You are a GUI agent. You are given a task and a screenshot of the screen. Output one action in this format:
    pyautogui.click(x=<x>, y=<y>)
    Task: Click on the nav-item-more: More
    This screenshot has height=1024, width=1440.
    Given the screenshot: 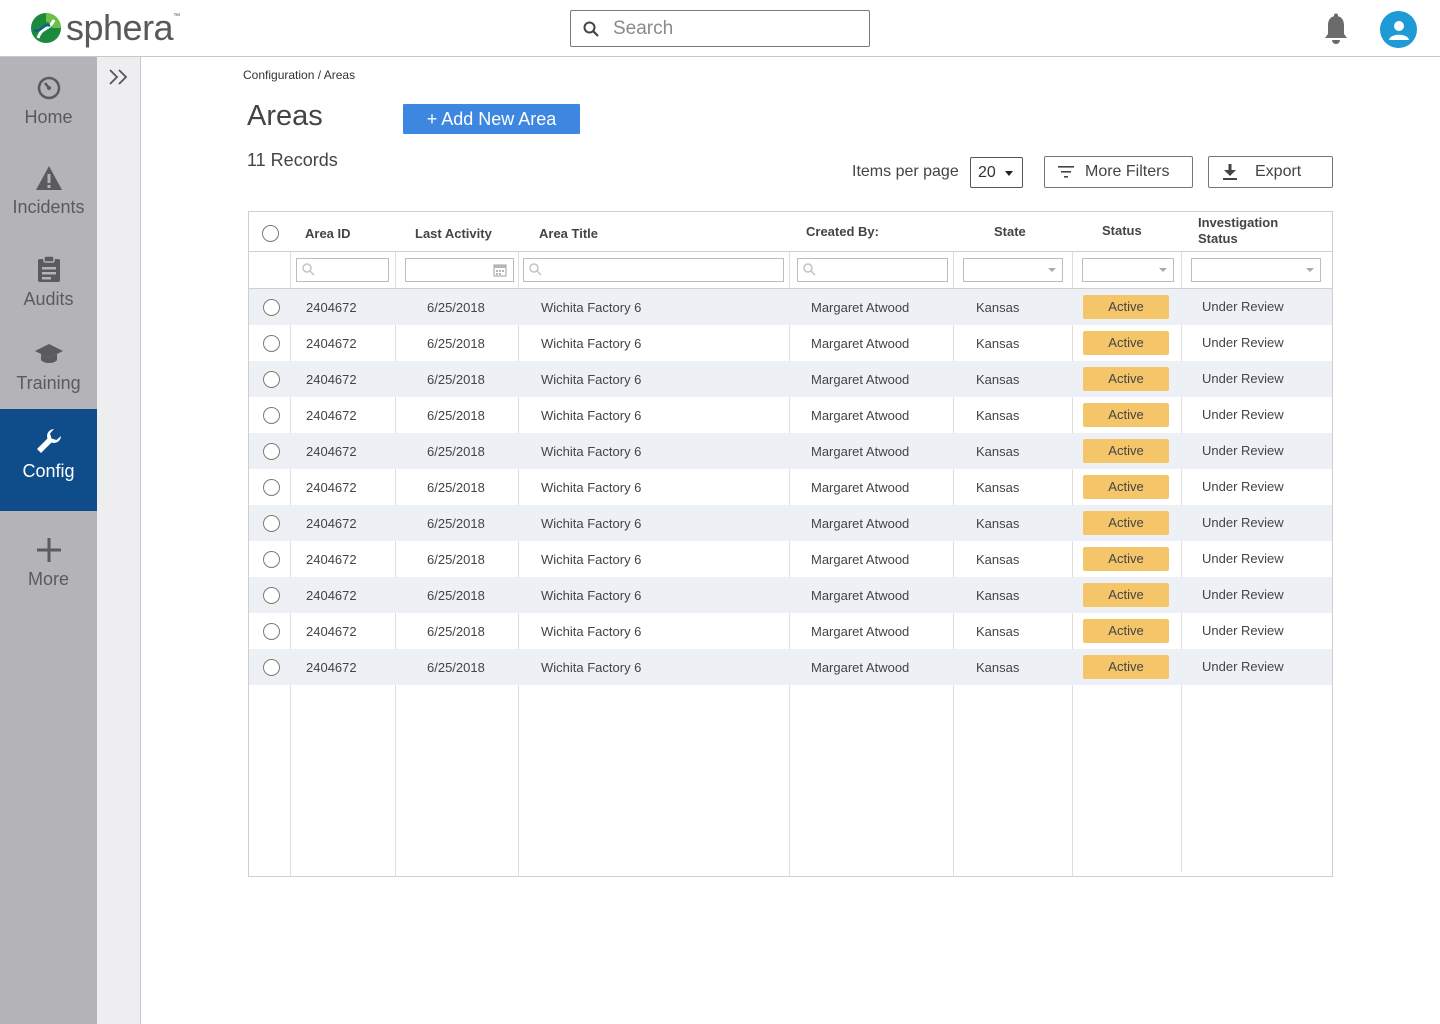 What is the action you would take?
    pyautogui.click(x=48, y=577)
    